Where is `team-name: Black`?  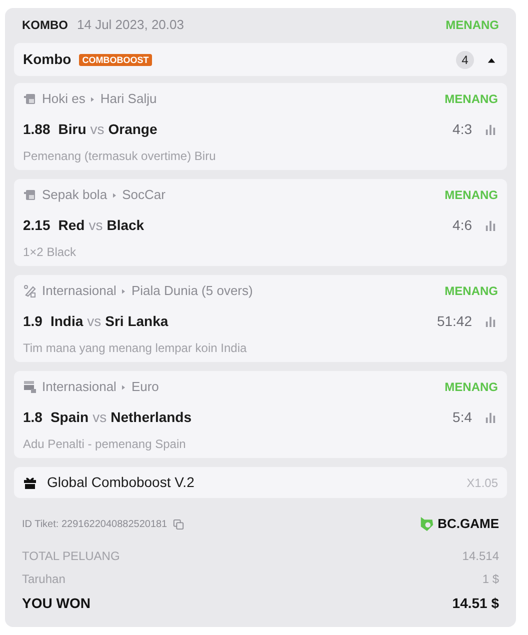 team-name: Black is located at coordinates (125, 225).